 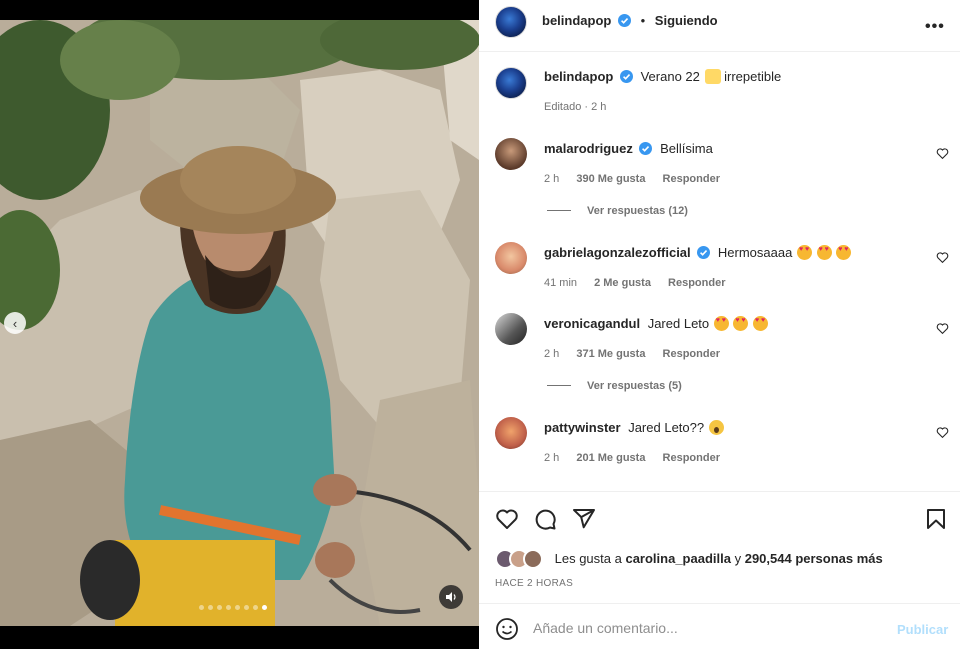 I want to click on likers-avatars, so click(x=520, y=559).